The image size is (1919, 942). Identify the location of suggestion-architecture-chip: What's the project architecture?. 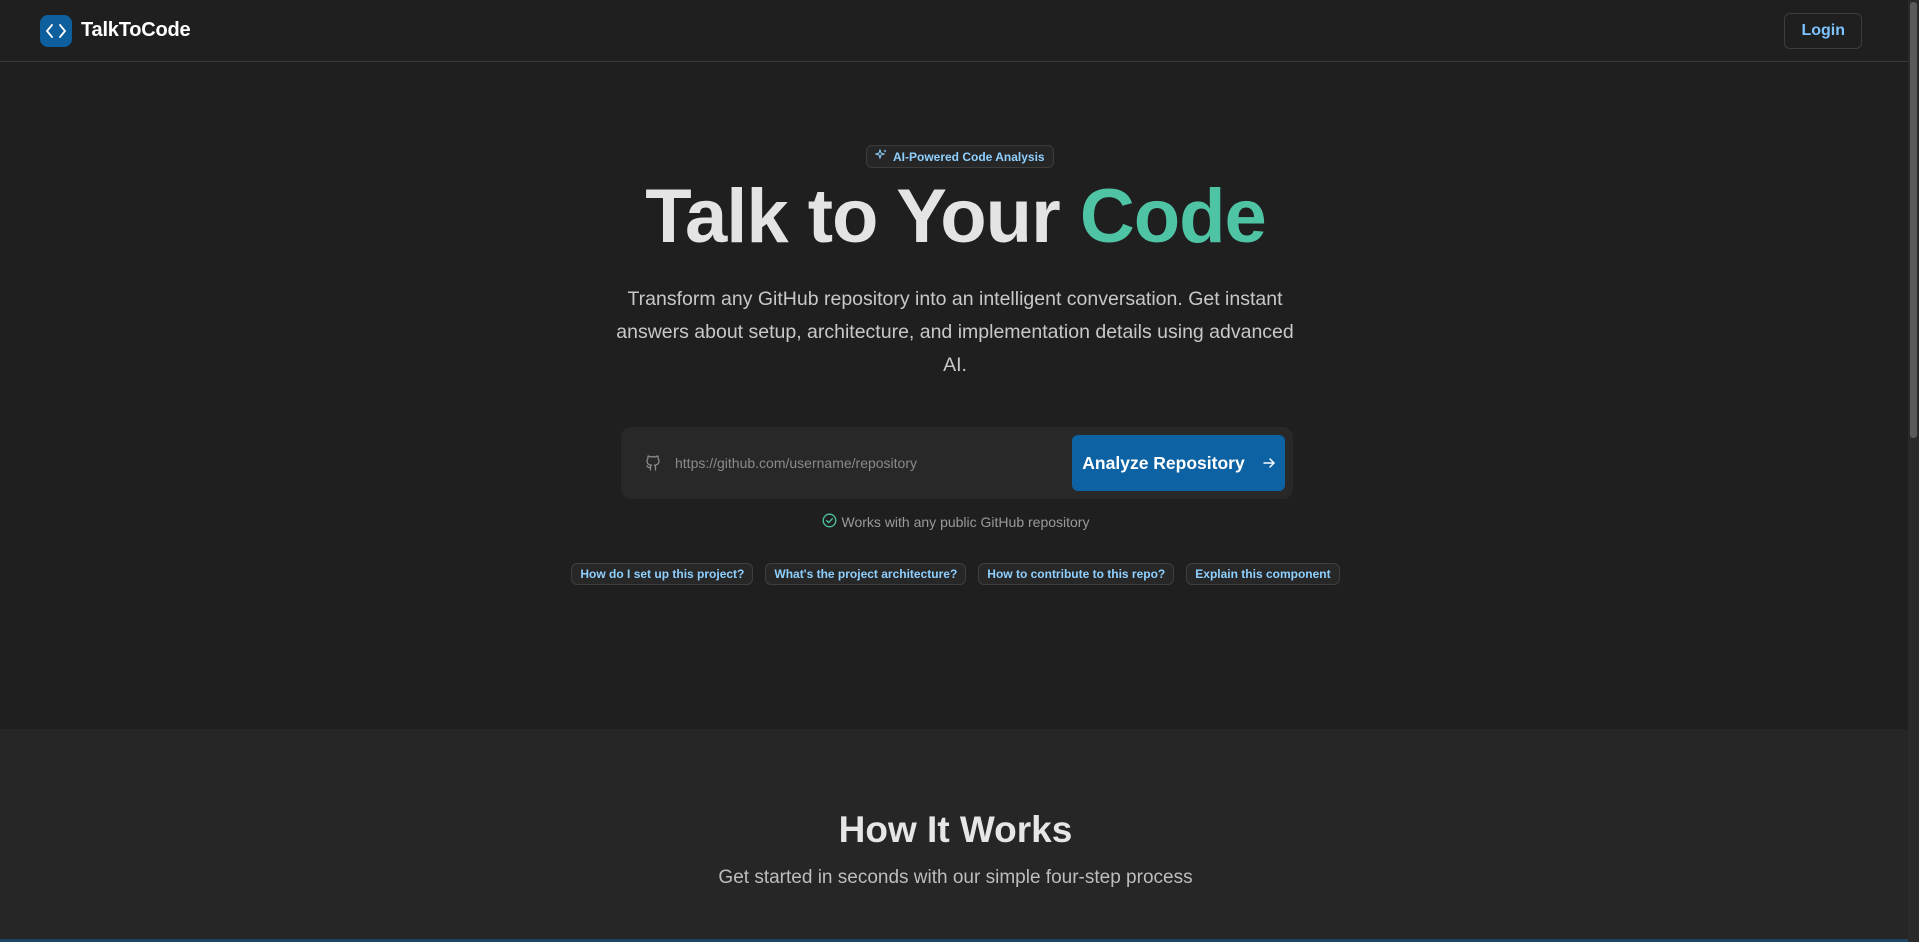
(866, 574).